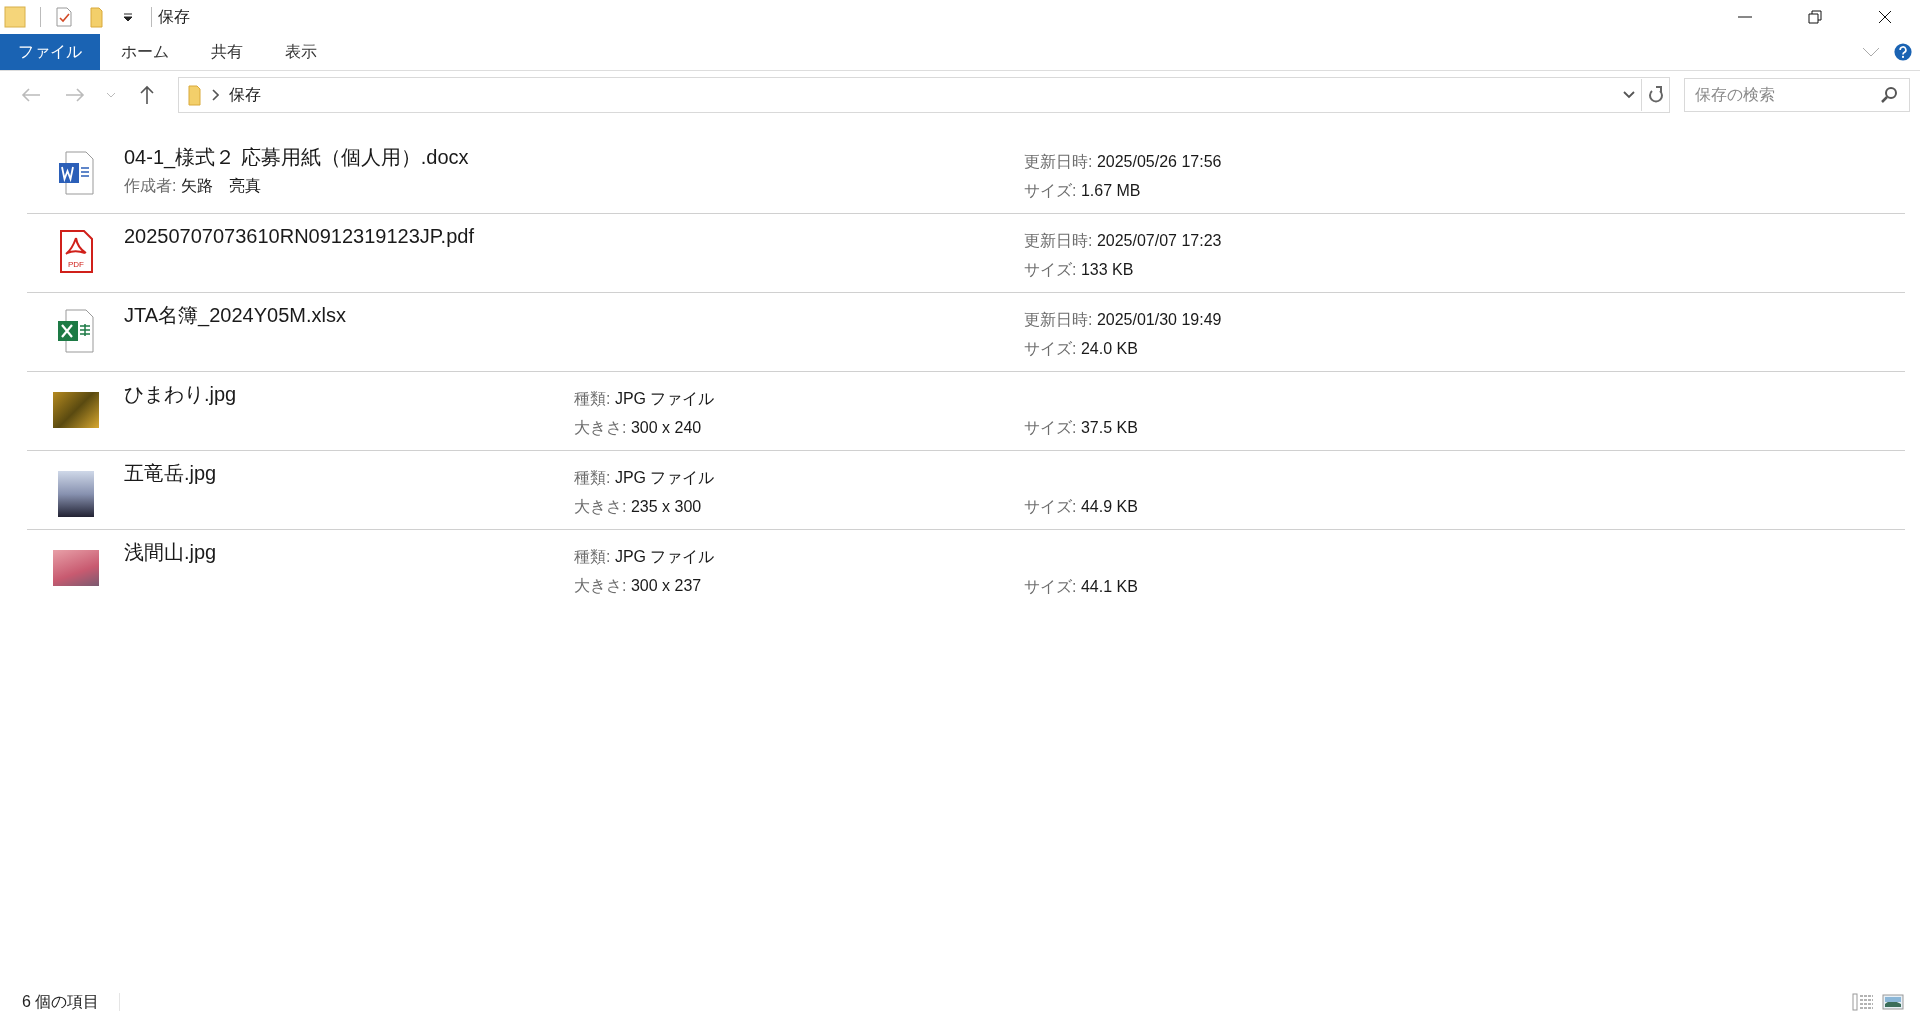  I want to click on file-name: JTA名簿_2024Y05M.xlsx, so click(235, 316).